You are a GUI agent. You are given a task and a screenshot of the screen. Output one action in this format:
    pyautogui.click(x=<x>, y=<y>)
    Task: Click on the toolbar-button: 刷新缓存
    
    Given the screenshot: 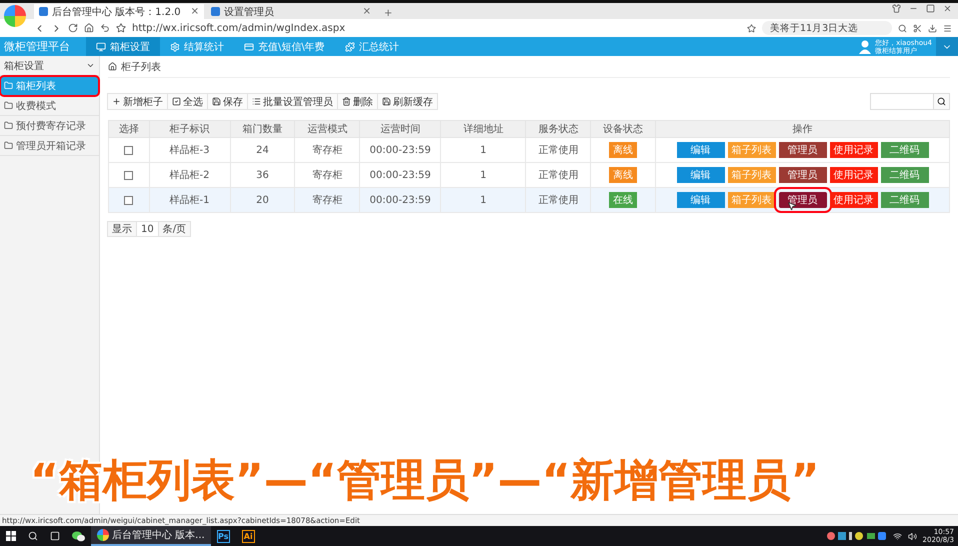 What is the action you would take?
    pyautogui.click(x=407, y=101)
    